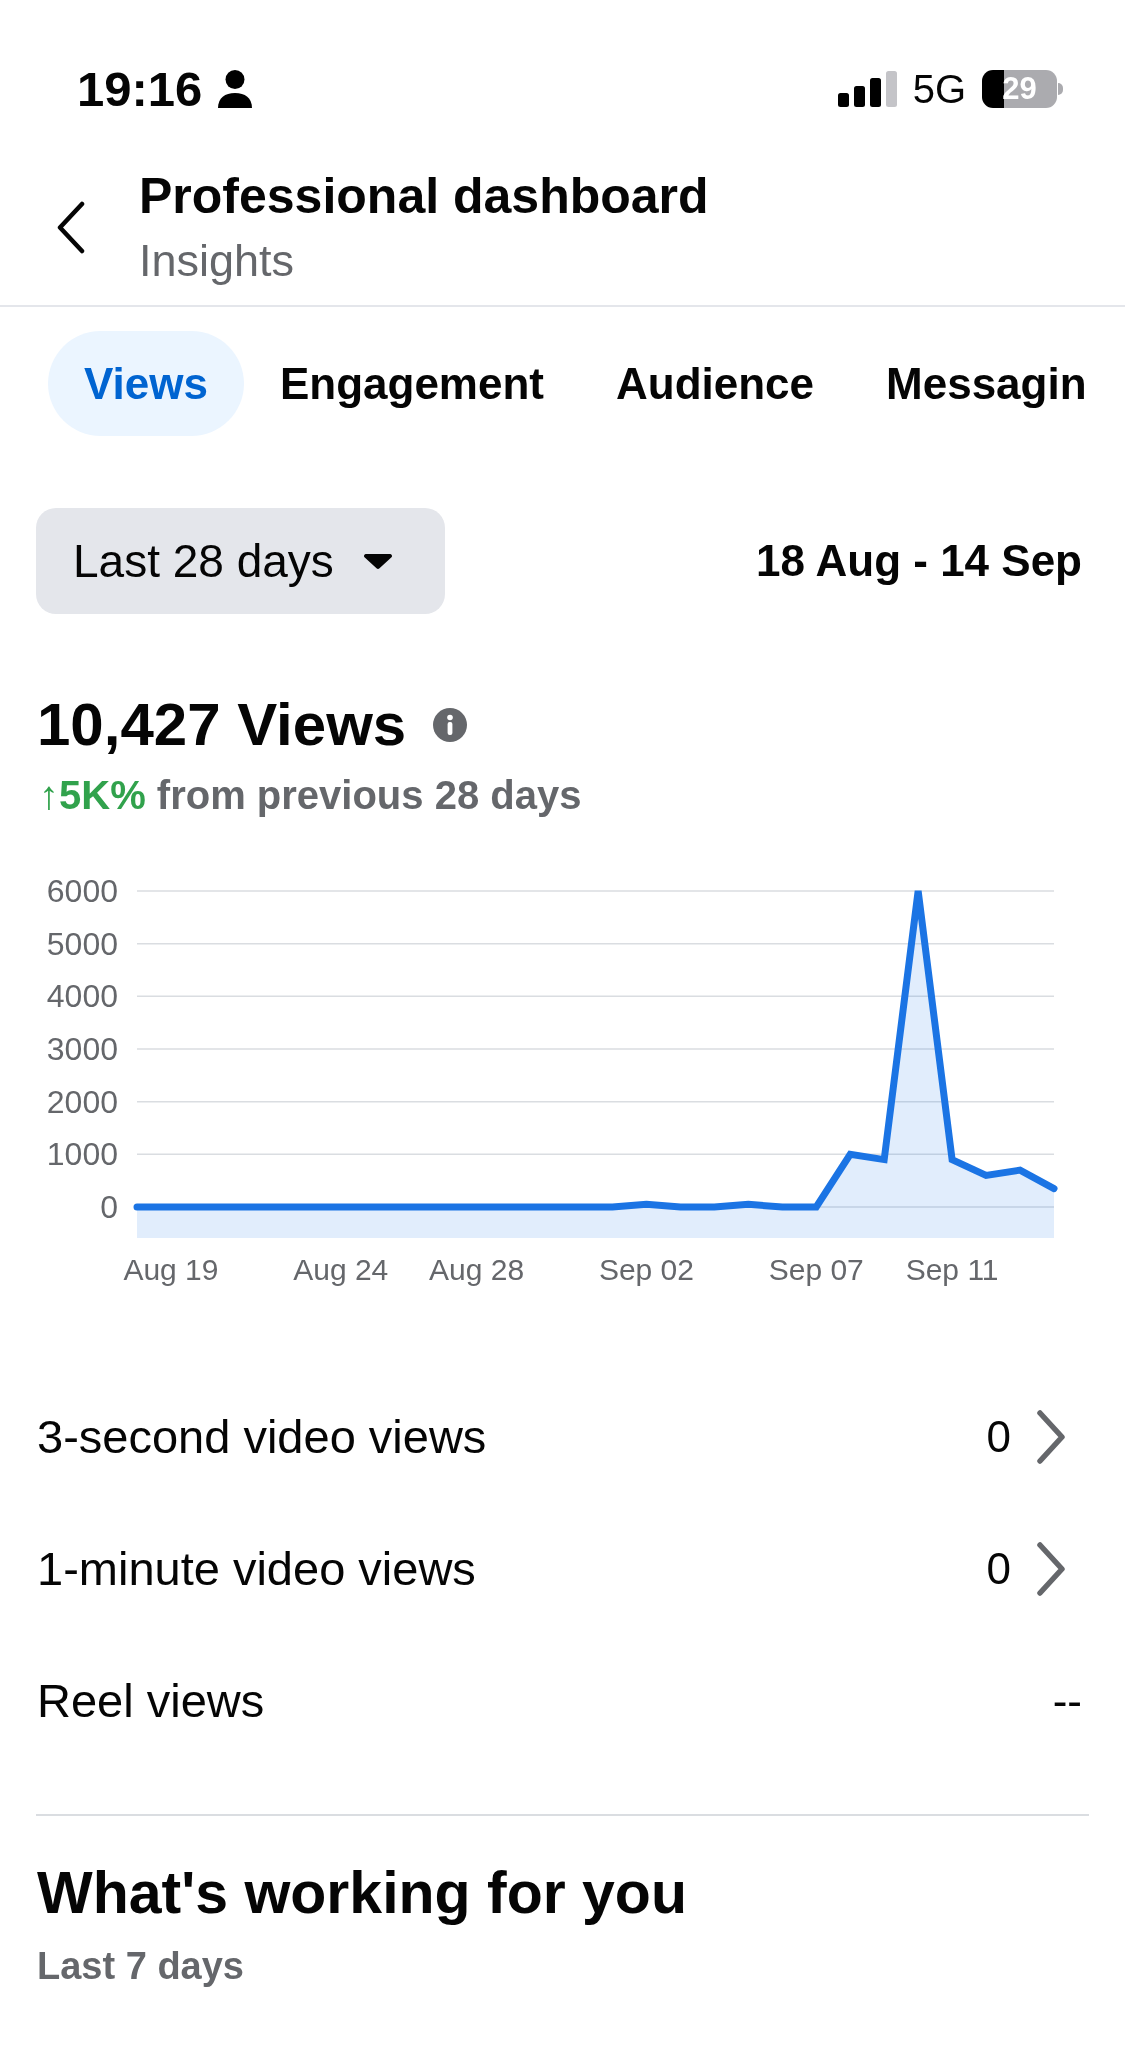 Image resolution: width=1125 pixels, height=2071 pixels. What do you see at coordinates (311, 795) in the screenshot?
I see `views-change-text: ↑5K% from previous 28 days` at bounding box center [311, 795].